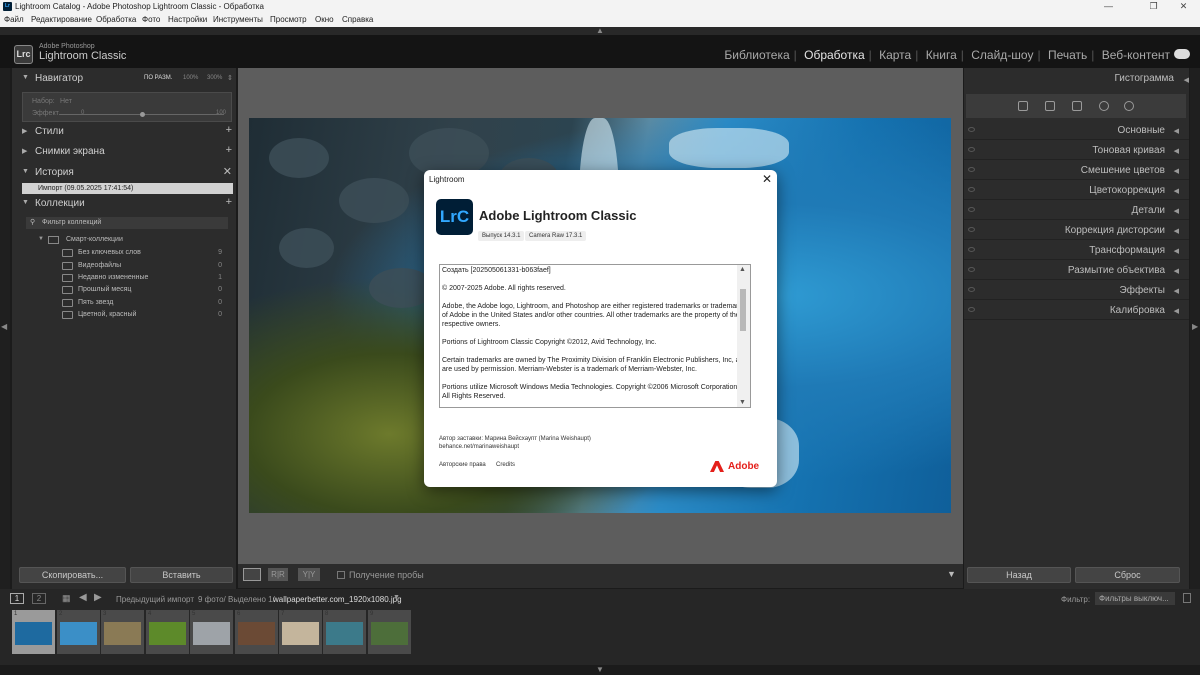 This screenshot has height=675, width=1200. What do you see at coordinates (951, 574) in the screenshot?
I see `toolbar-menu-icon: ▼` at bounding box center [951, 574].